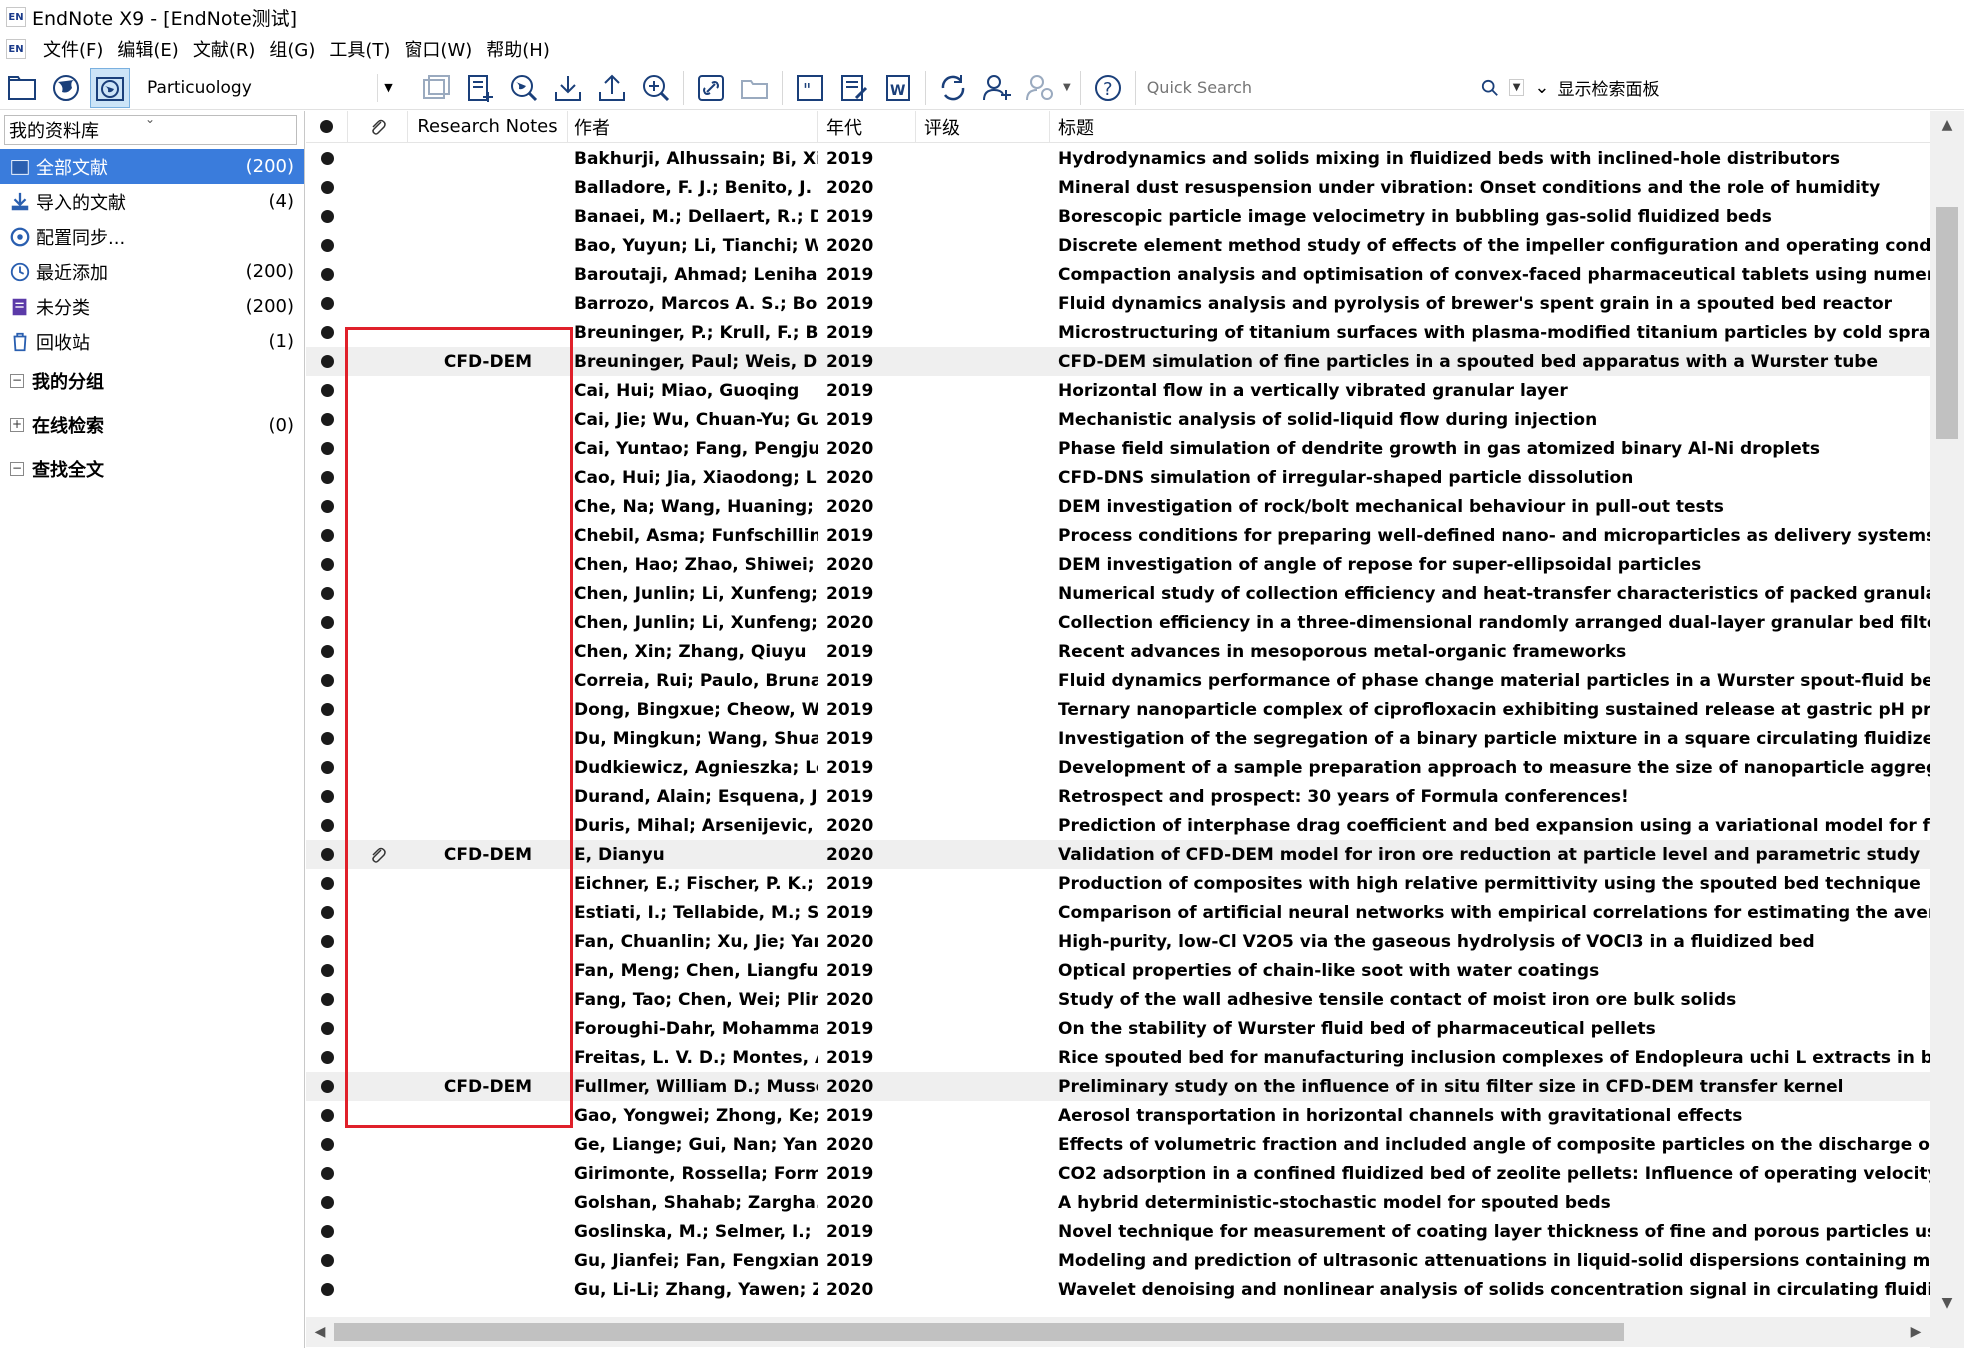  What do you see at coordinates (224, 49) in the screenshot?
I see `menu-references: 文献(R)` at bounding box center [224, 49].